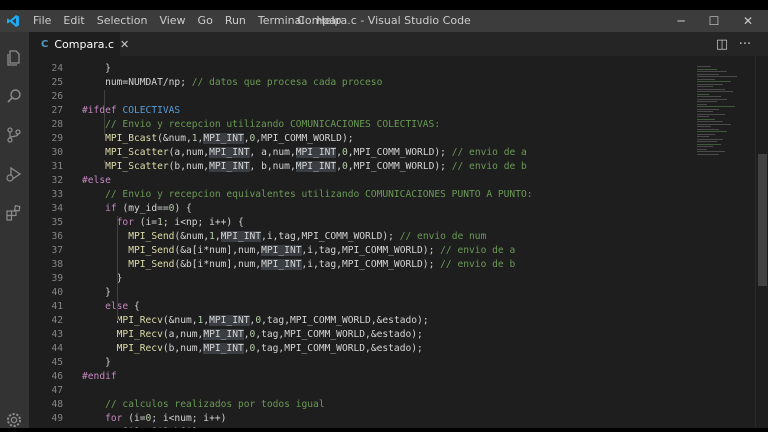  I want to click on line-number: 48, so click(57, 404).